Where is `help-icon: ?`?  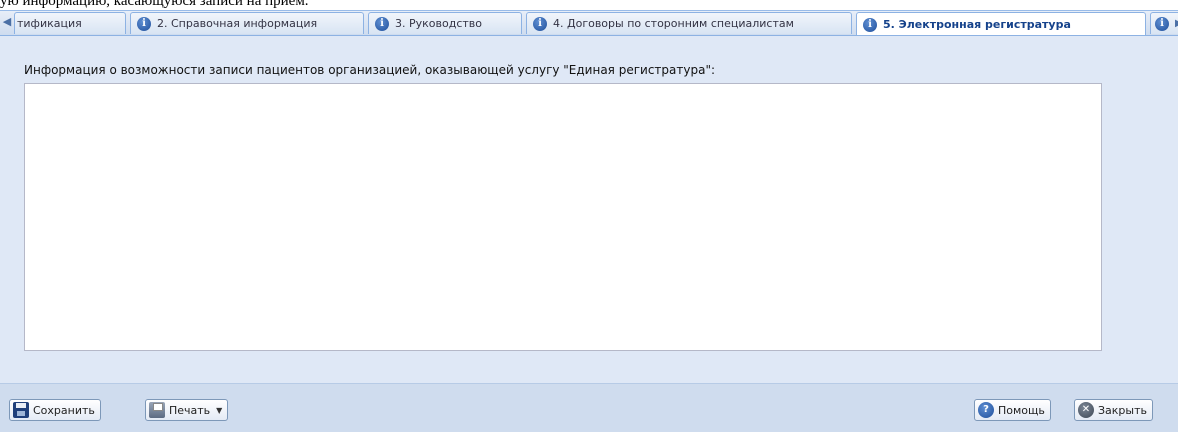 help-icon: ? is located at coordinates (986, 410).